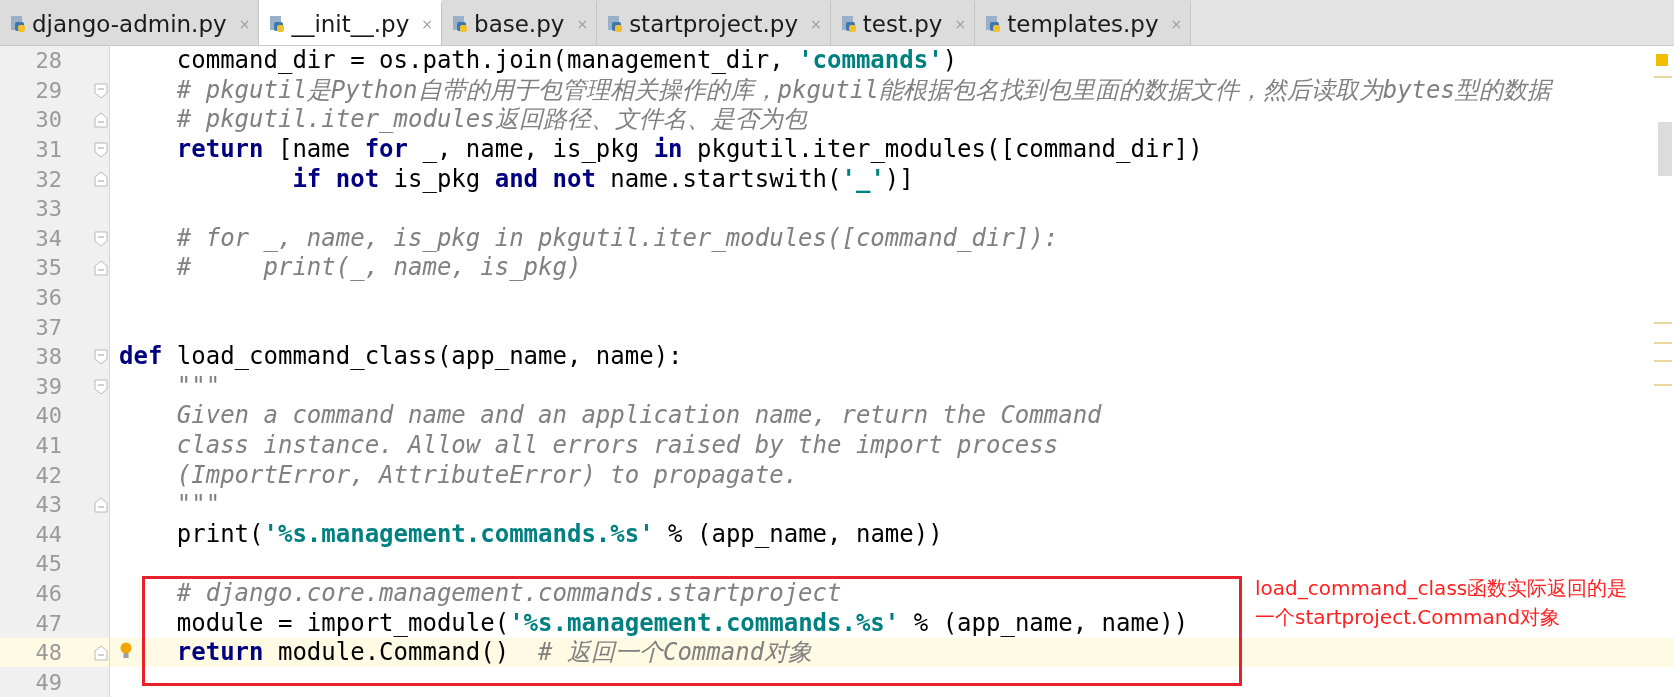  I want to click on code-line: module = import_module('%s.management.commands.%s' % (app_name, name)), so click(682, 623).